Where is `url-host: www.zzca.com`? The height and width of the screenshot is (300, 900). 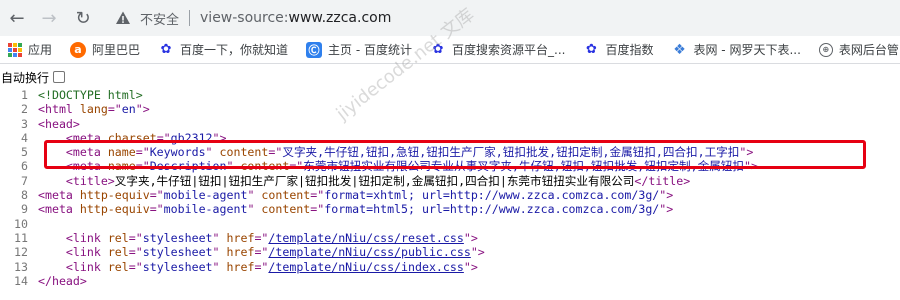
url-host: www.zzca.com is located at coordinates (340, 18).